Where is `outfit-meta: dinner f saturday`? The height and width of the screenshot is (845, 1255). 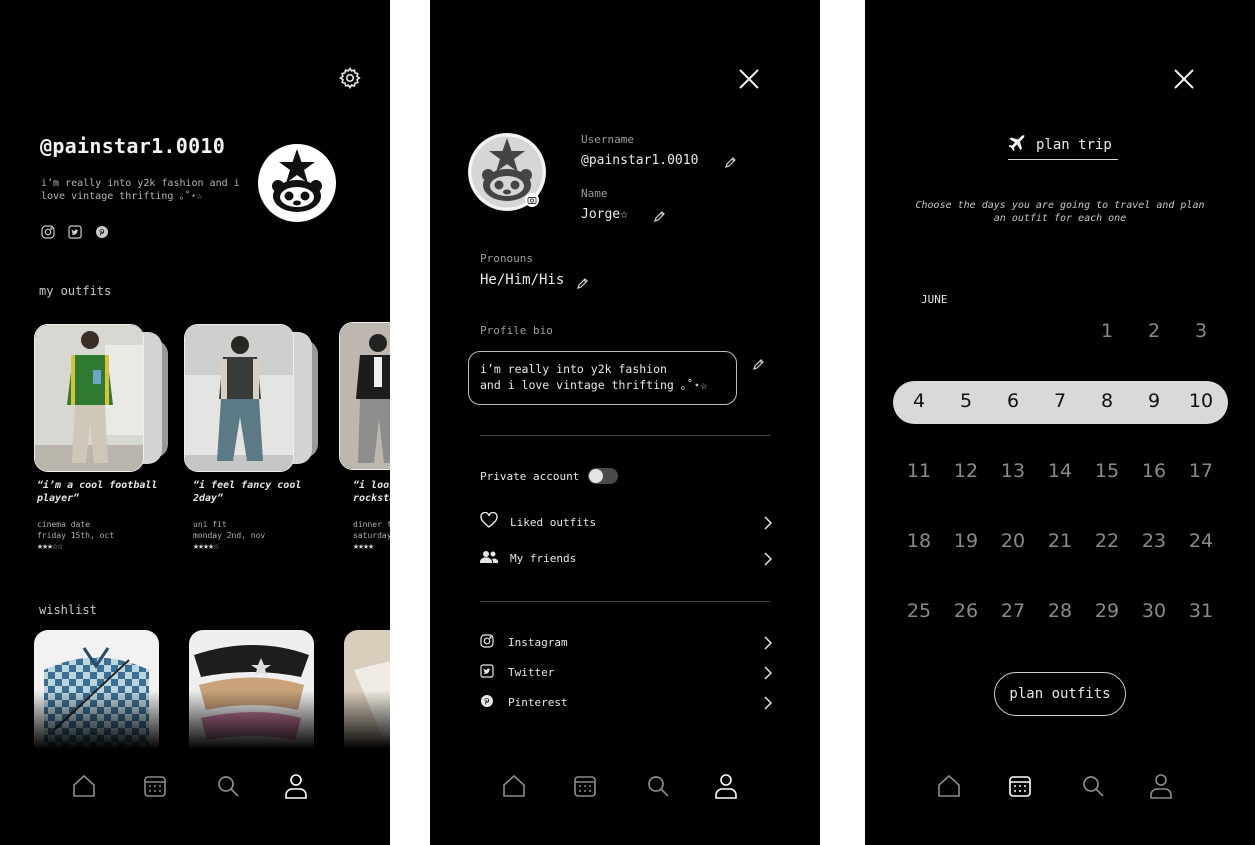 outfit-meta: dinner f saturday is located at coordinates (371, 530).